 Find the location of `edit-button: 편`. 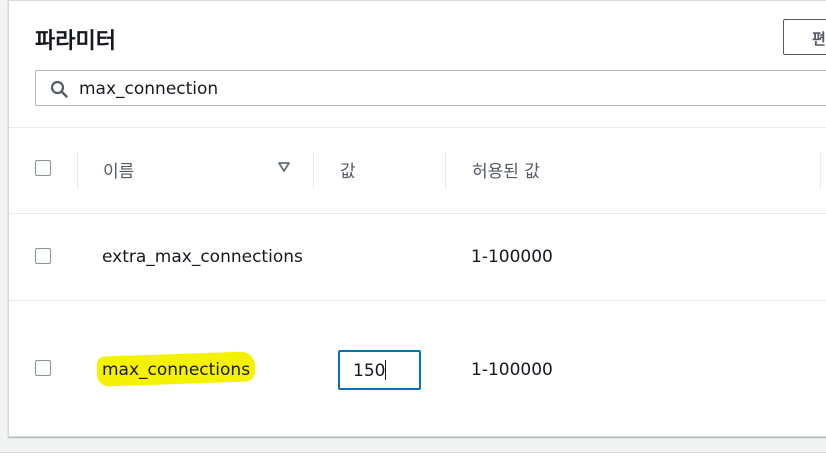

edit-button: 편 is located at coordinates (804, 37).